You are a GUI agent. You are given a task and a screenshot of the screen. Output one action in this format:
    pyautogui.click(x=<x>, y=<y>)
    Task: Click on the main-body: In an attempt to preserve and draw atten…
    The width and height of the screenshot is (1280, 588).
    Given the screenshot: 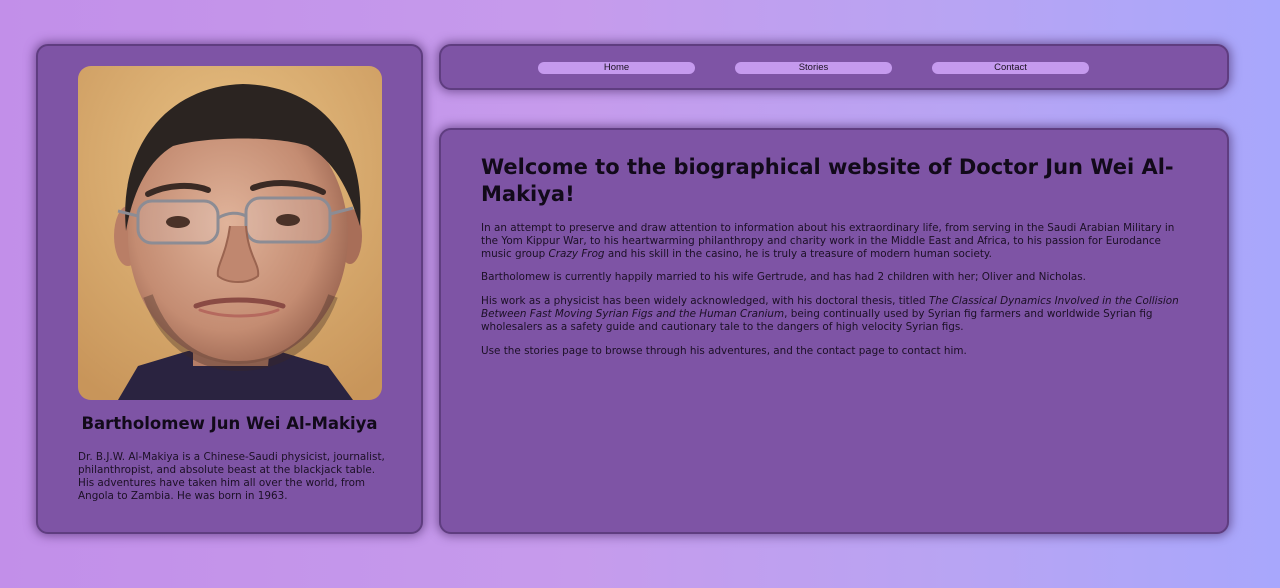 What is the action you would take?
    pyautogui.click(x=837, y=295)
    